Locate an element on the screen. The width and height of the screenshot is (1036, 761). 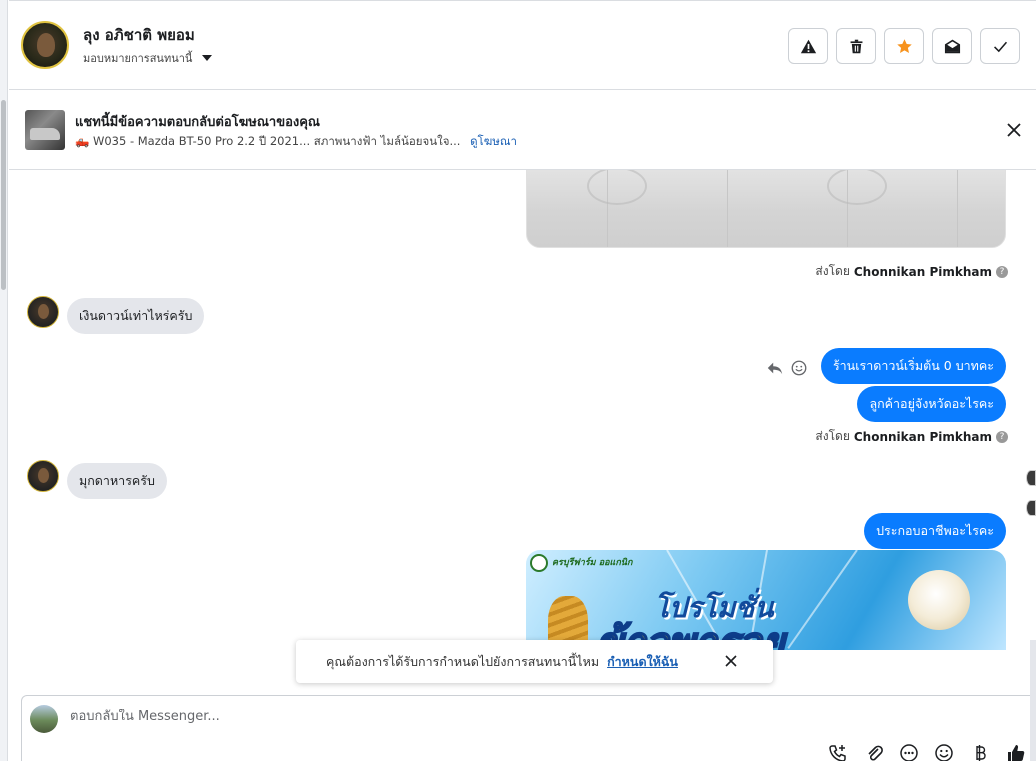
promo-image-message: ครบุรีฟาร์ม ออแกนิก โปรโมชั่น ข้าวพารวย is located at coordinates (766, 600).